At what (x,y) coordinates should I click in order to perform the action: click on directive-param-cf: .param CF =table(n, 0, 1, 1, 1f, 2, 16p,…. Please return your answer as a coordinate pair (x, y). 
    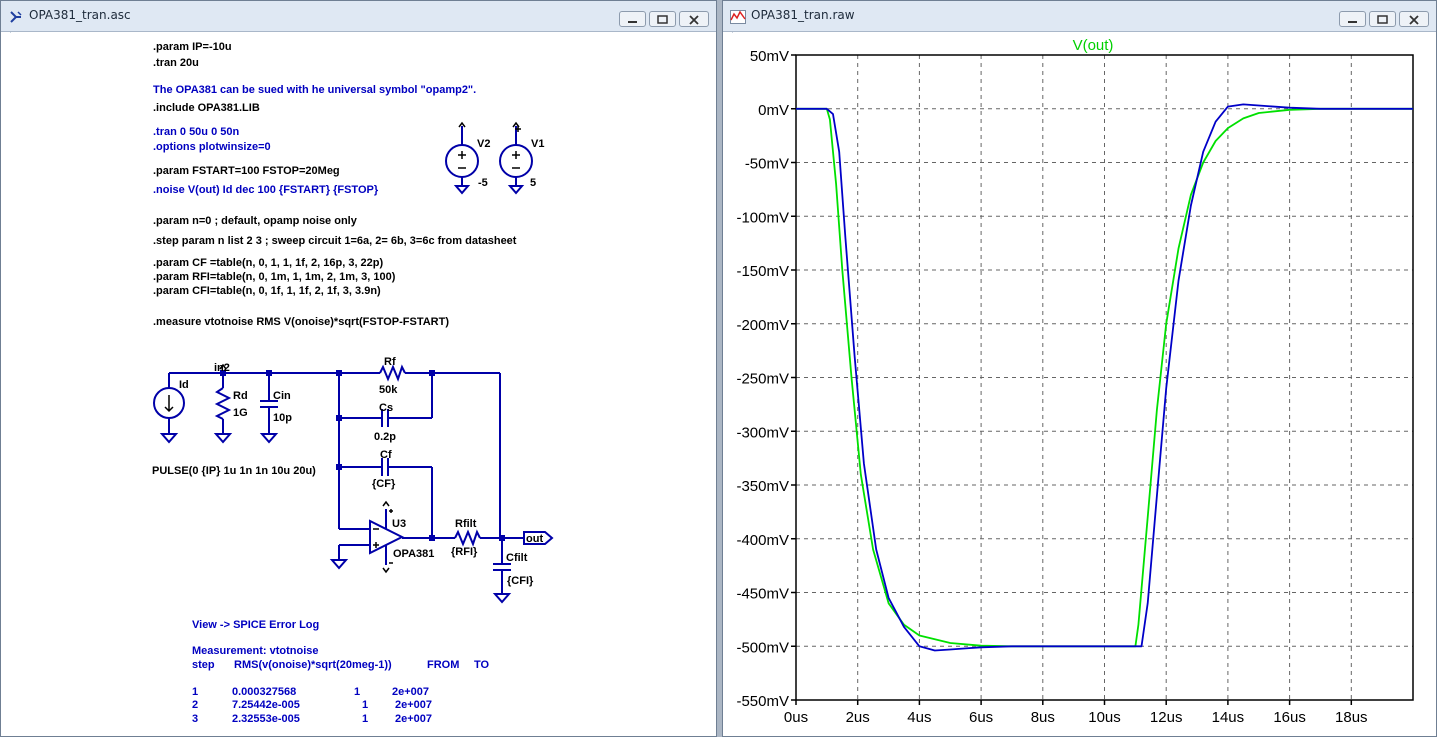
    Looking at the image, I should click on (268, 263).